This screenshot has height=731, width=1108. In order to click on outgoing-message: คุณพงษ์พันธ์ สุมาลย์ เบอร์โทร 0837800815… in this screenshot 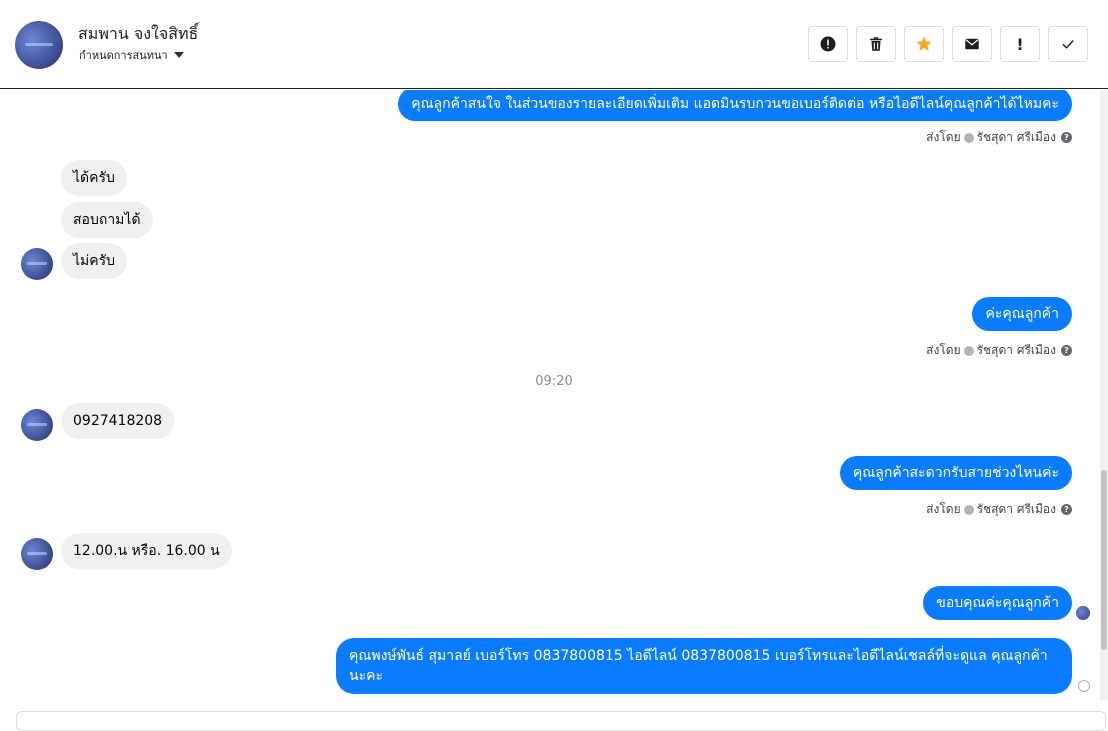, I will do `click(704, 666)`.